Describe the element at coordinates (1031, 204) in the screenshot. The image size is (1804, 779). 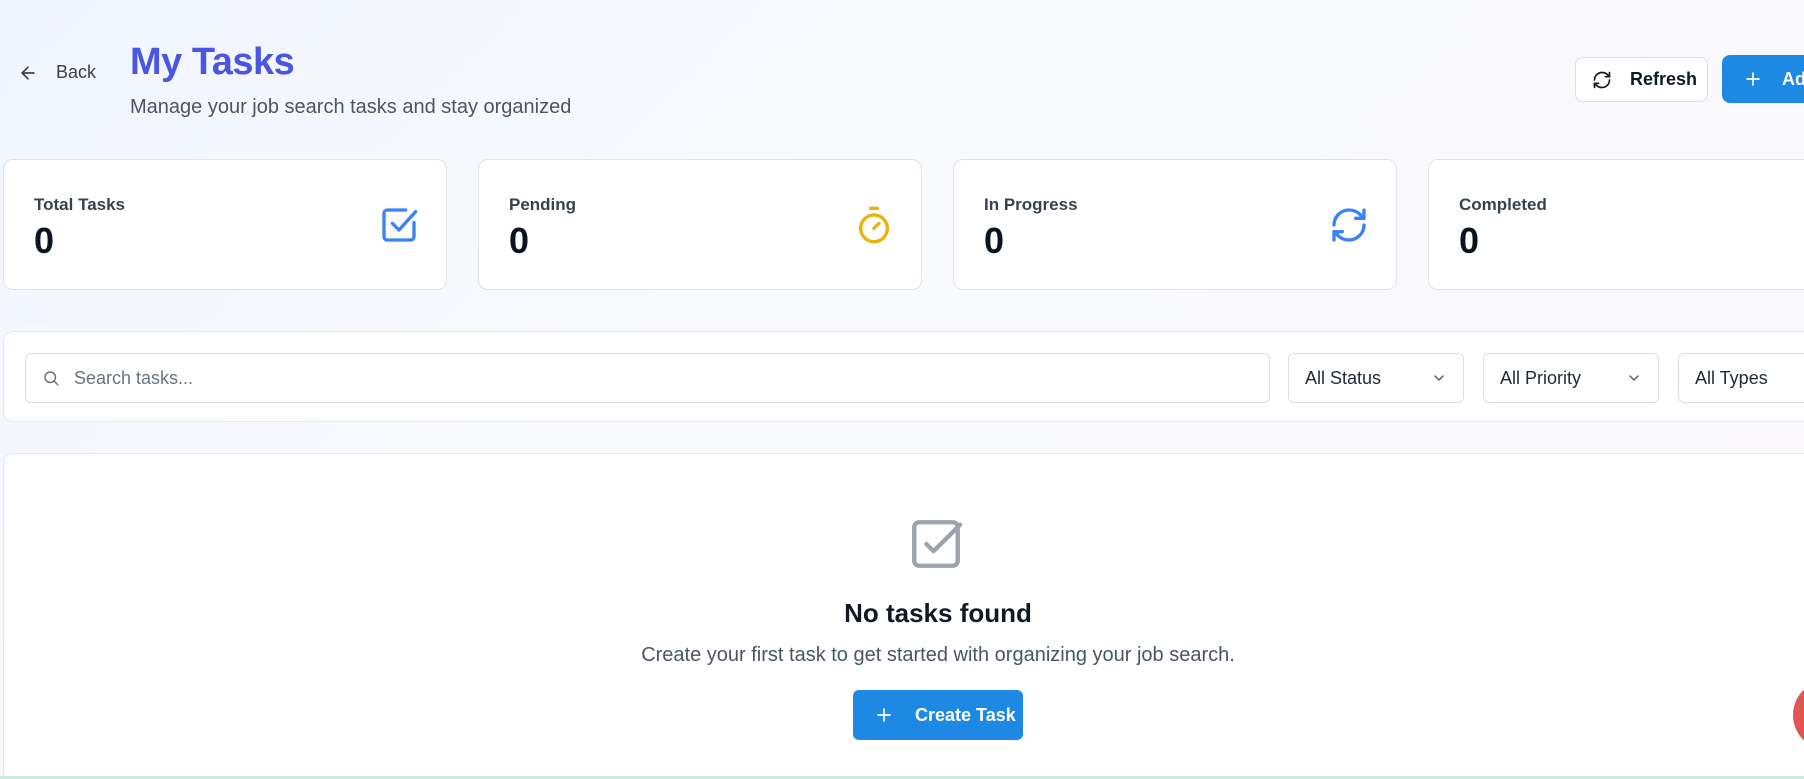
I see `stat-label: In Progress` at that location.